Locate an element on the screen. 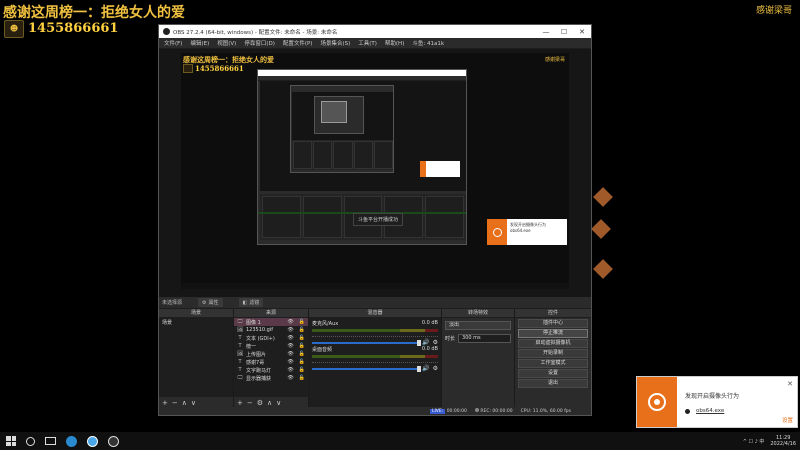 This screenshot has width=800, height=450. menu-profile: 配置文件(P) is located at coordinates (298, 43).